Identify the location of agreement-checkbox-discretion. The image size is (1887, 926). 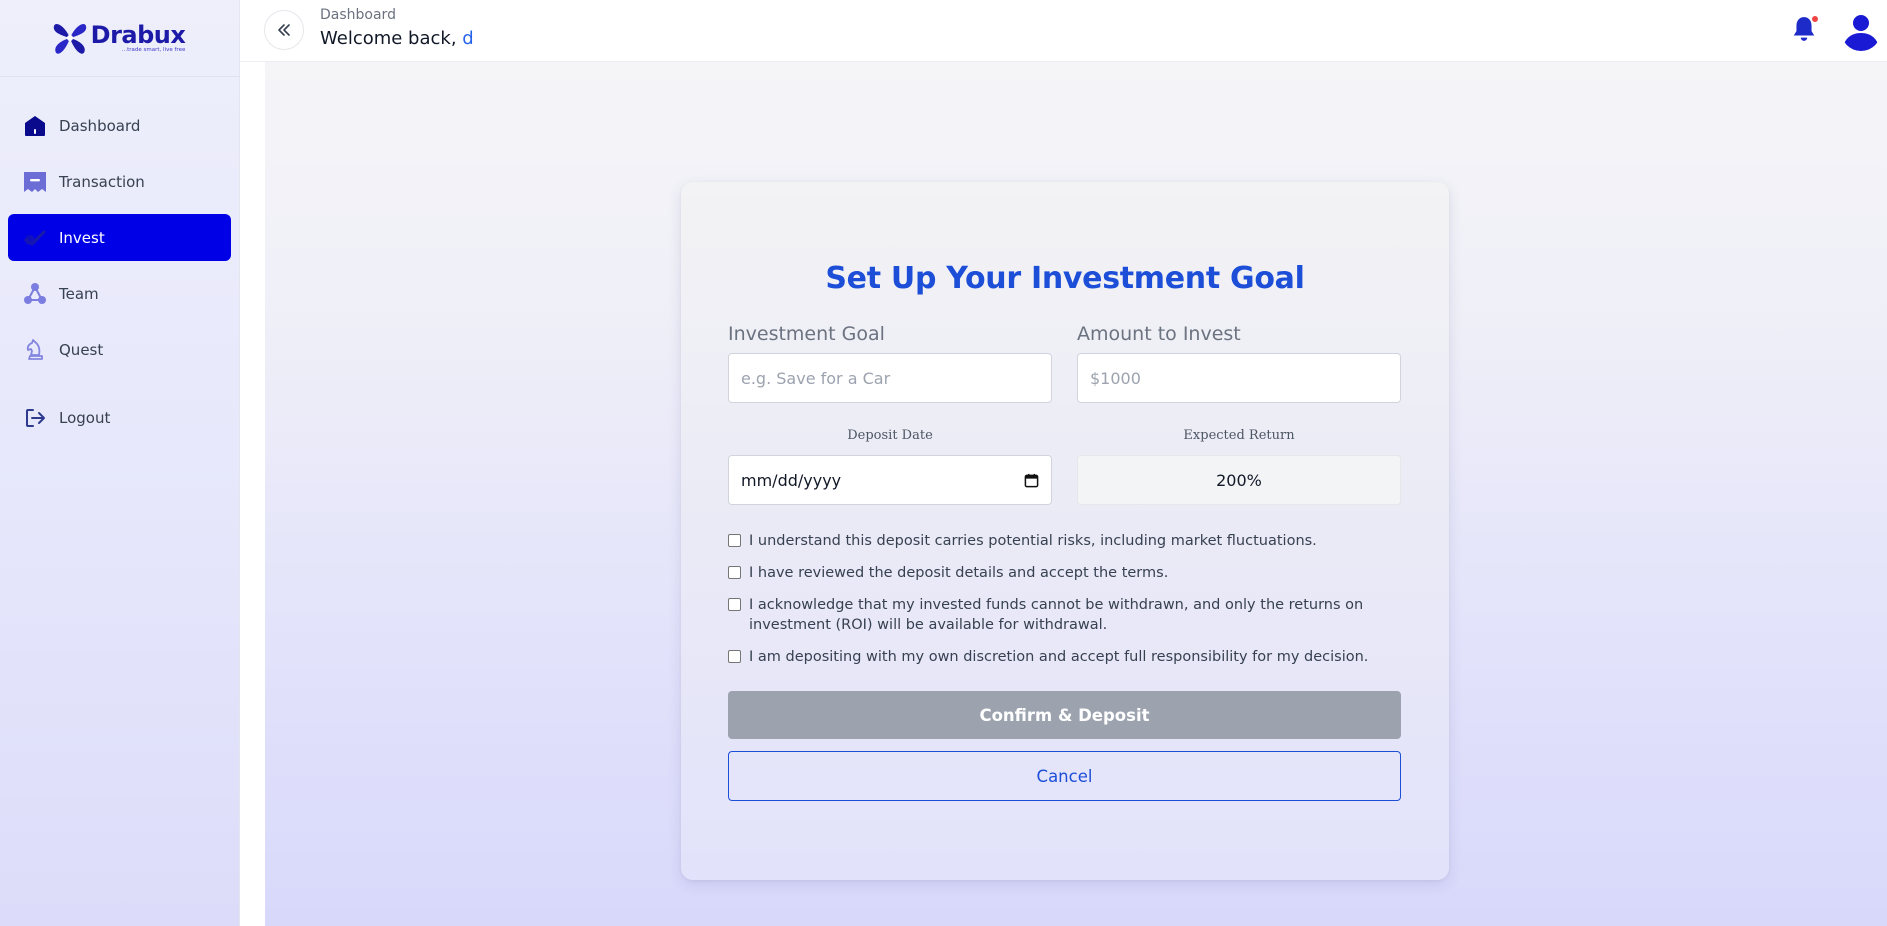
(734, 656).